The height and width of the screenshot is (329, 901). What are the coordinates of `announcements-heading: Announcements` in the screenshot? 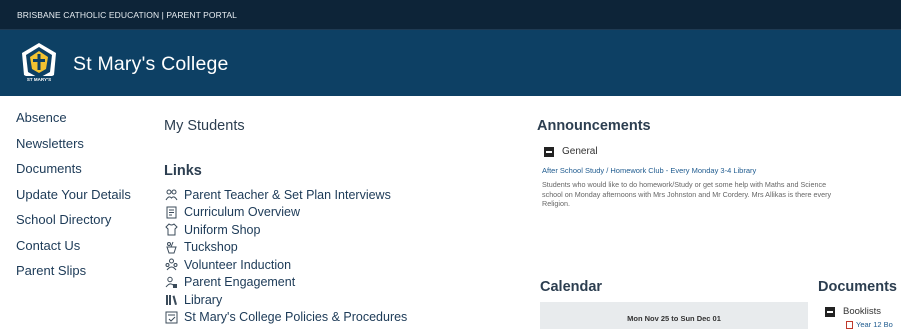 It's located at (594, 126).